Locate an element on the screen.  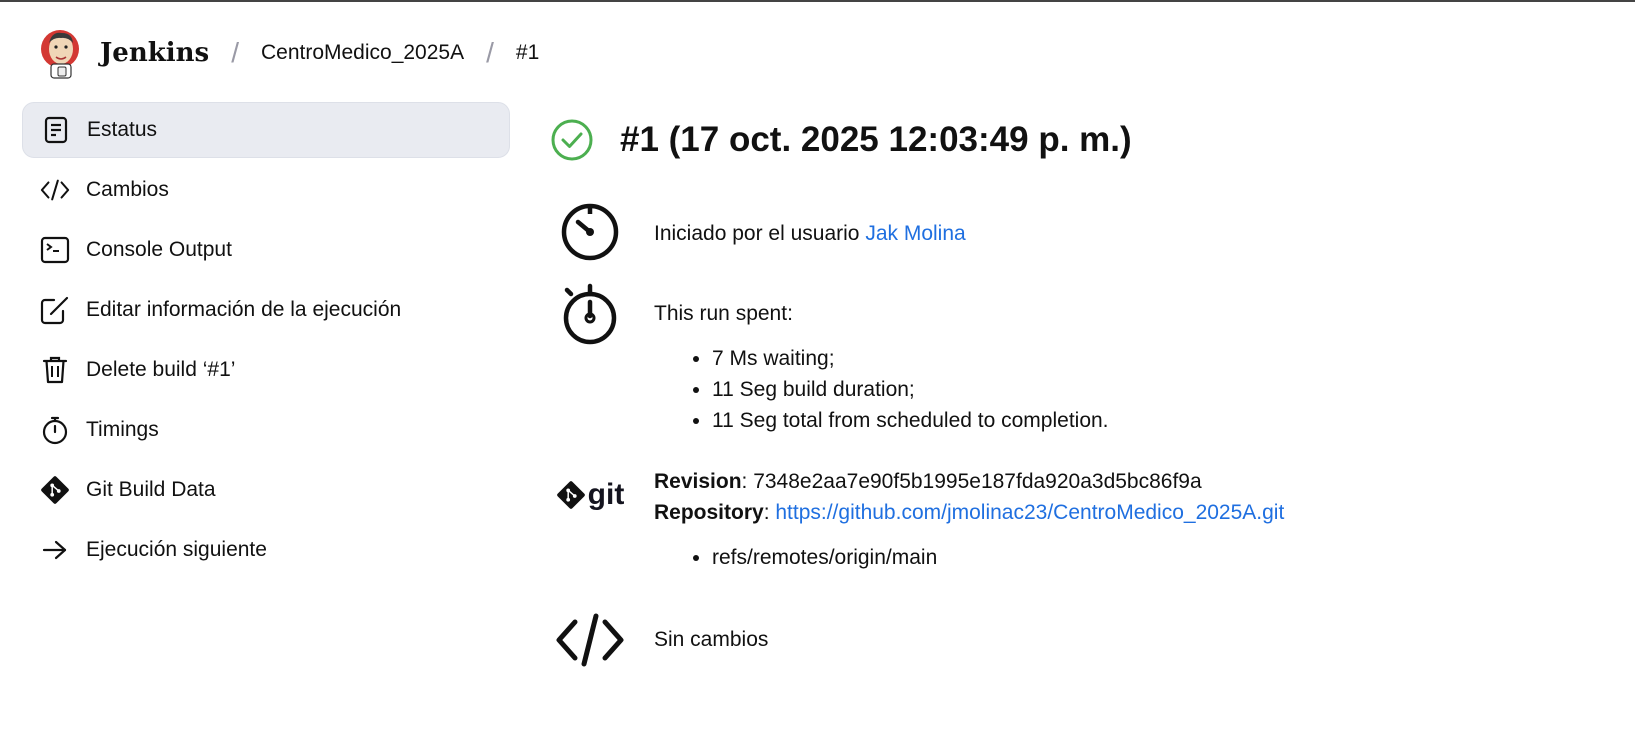
build-title-row: #1 (17 oct. 2025 12:03:49 p. m.) is located at coordinates (1080, 140).